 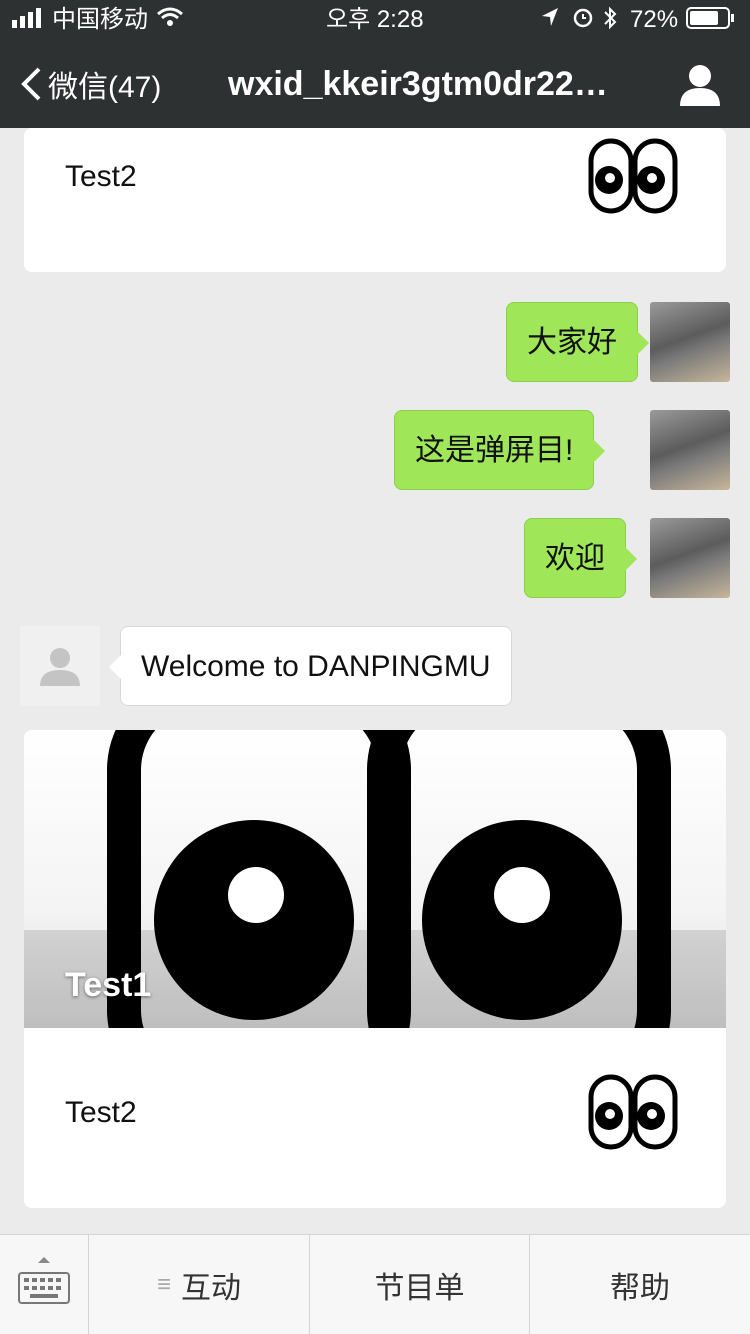 I want to click on battery-icon, so click(x=711, y=21).